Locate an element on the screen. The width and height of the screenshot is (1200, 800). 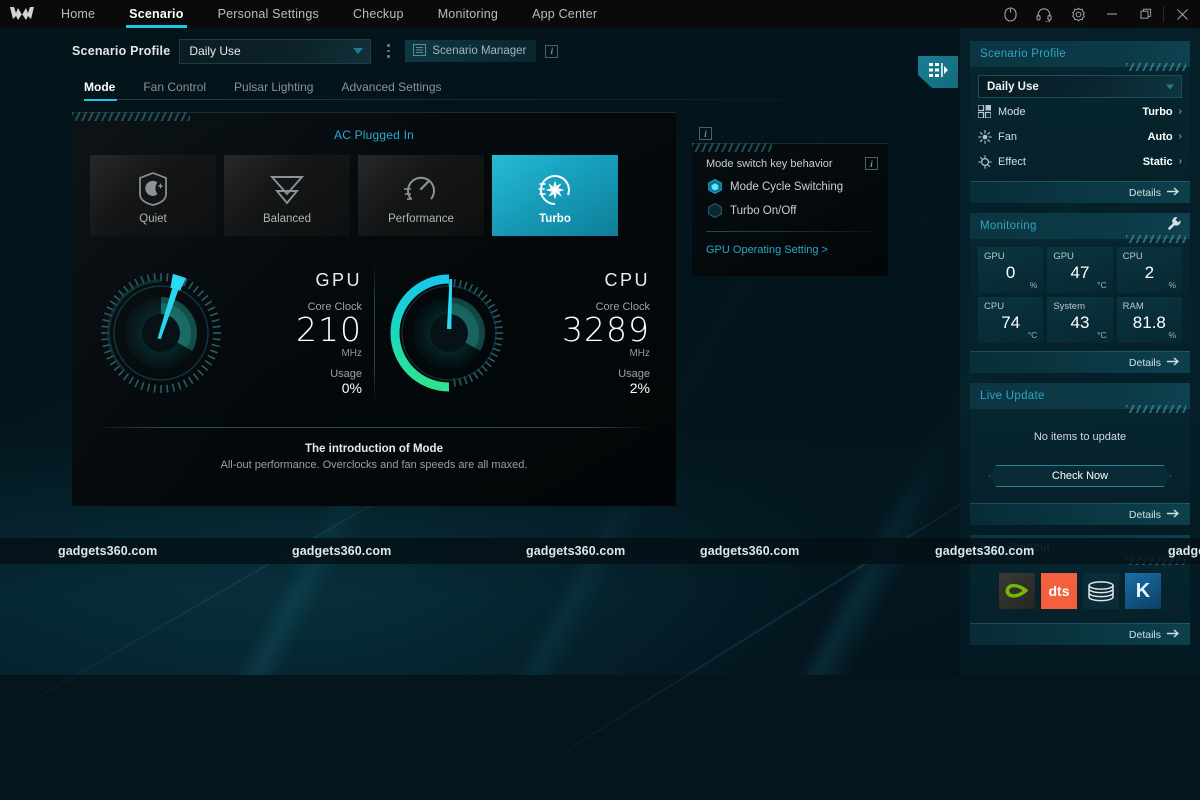
power-status-row: AC Plugged In i is located at coordinates (374, 128).